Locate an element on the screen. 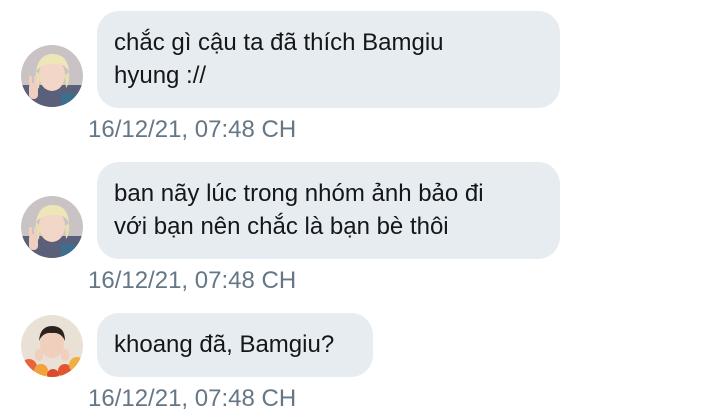  message-bubble: chắc gì cậu ta đã thích Bamgiu hyung :// is located at coordinates (328, 59).